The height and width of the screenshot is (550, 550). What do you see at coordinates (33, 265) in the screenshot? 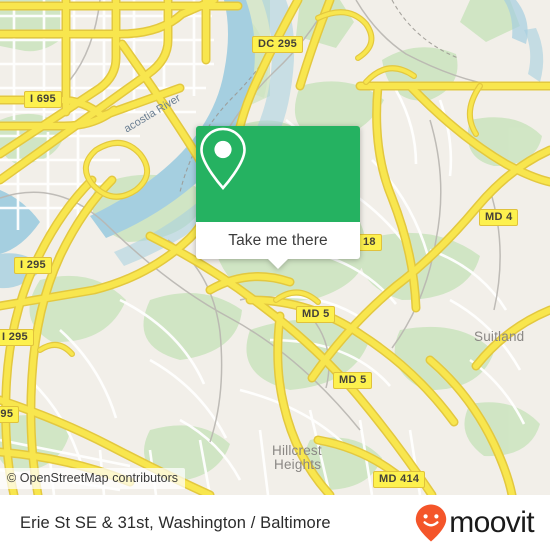
I see `highway-shield-i-295-upper: I 295` at bounding box center [33, 265].